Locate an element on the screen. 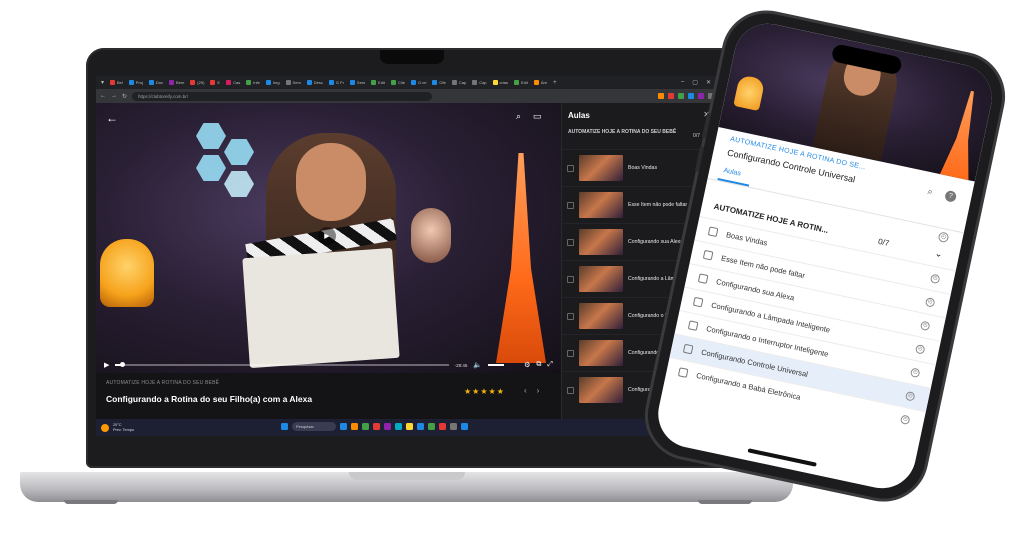 This screenshot has width=1024, height=533. browser-tab: (29) is located at coordinates (197, 82).